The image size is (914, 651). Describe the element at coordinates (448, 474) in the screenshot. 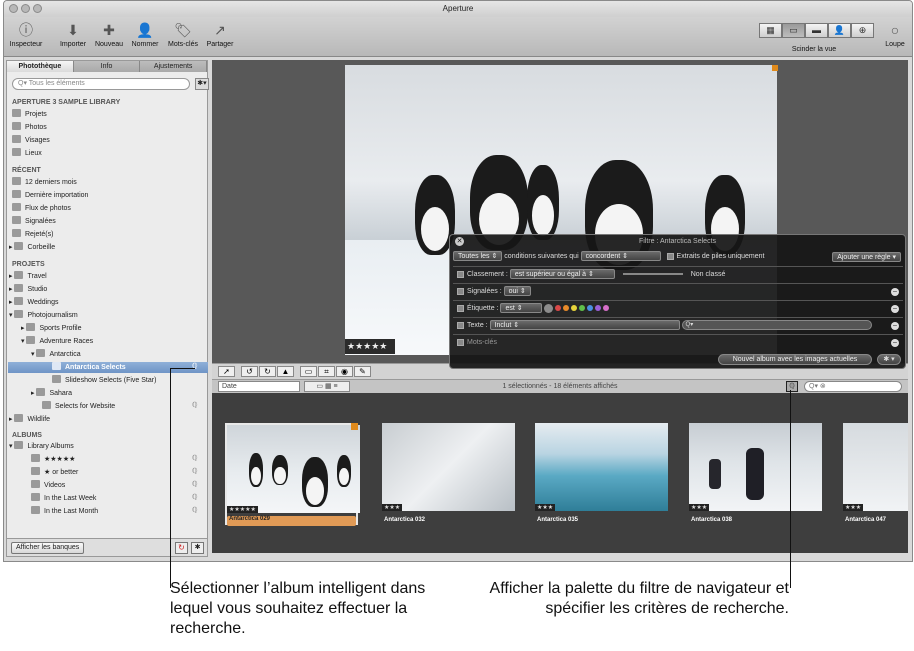

I see `thumbnail: ★★★ Antarctica 032` at that location.